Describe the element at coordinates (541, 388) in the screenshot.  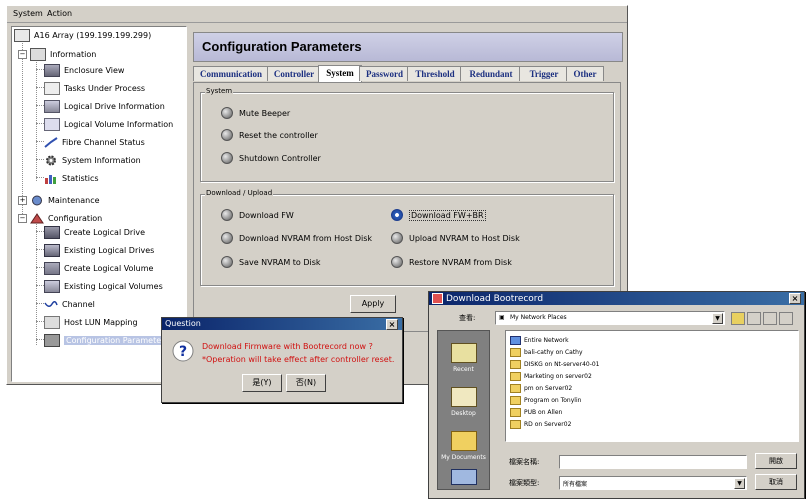
I see `list-item: pm on Server02` at that location.